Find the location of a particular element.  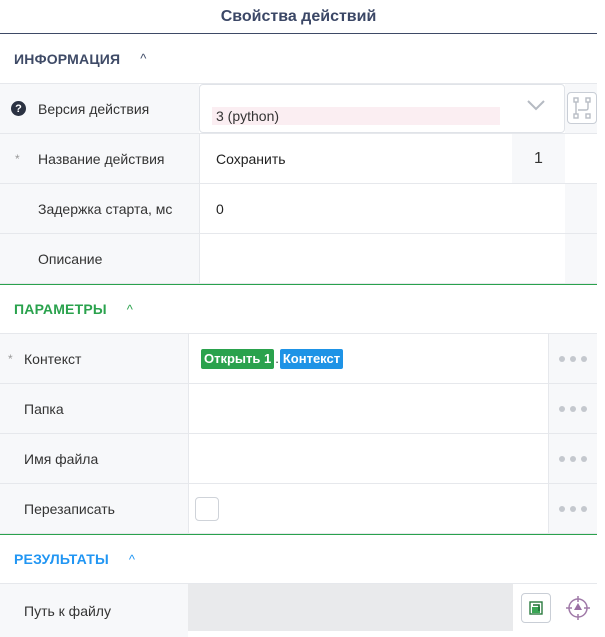

description-label: Описание is located at coordinates (70, 258).